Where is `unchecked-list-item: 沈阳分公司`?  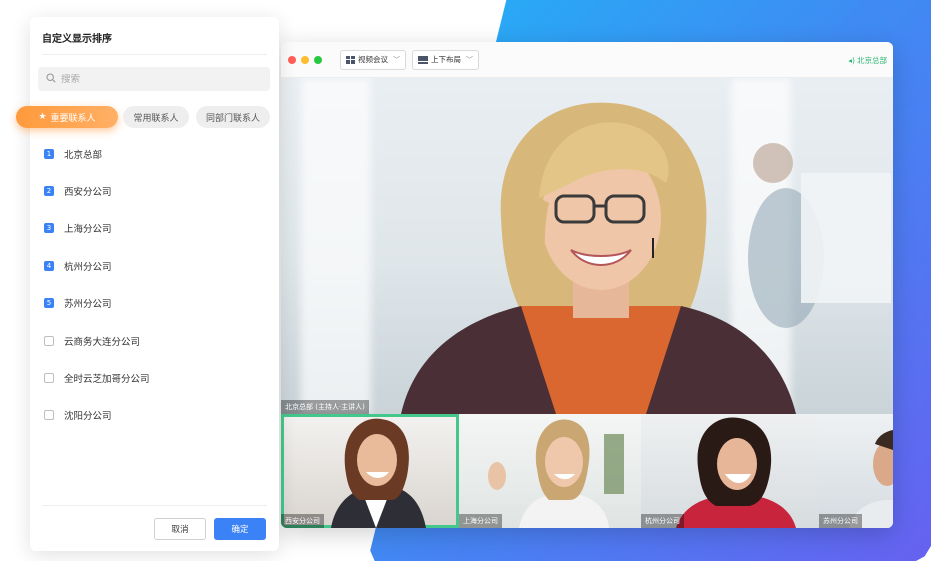 unchecked-list-item: 沈阳分公司 is located at coordinates (78, 415).